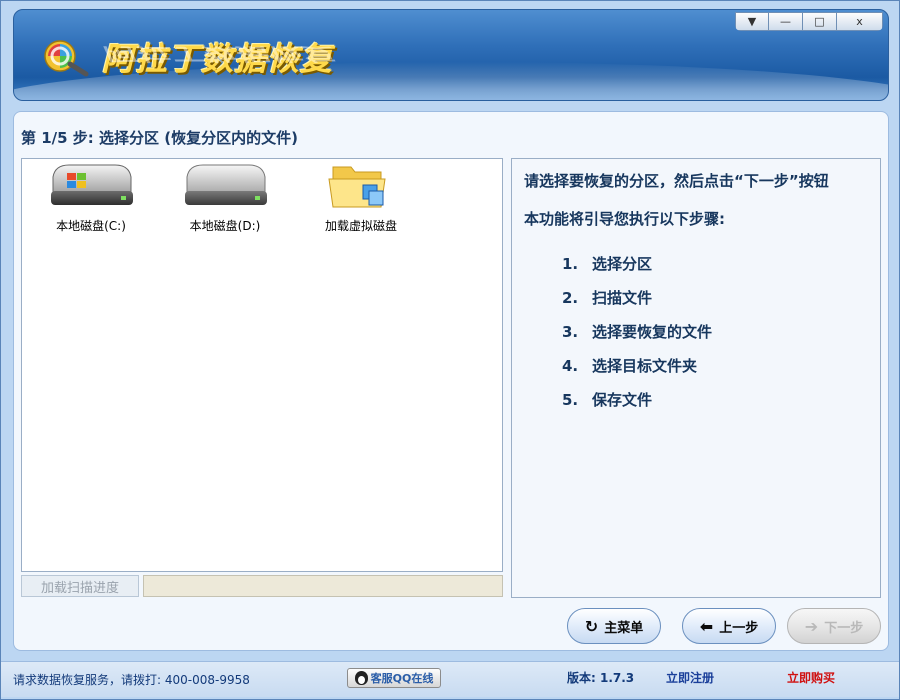 The image size is (900, 700). Describe the element at coordinates (601, 678) in the screenshot. I see `version-text: 版本: 1.7.3` at that location.